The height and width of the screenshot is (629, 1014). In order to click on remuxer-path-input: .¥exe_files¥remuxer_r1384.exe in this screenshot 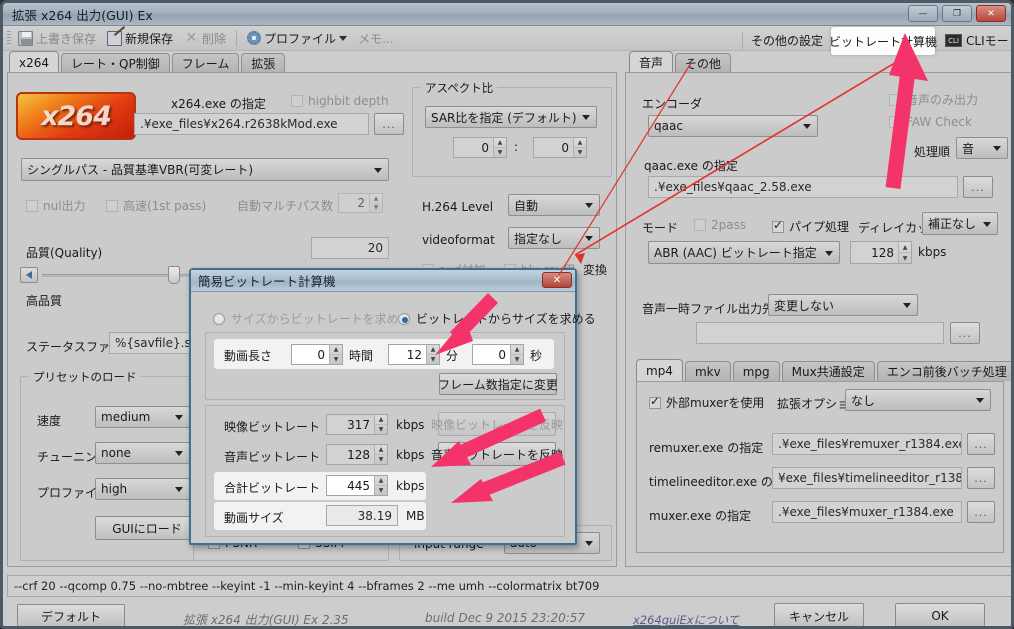, I will do `click(867, 444)`.